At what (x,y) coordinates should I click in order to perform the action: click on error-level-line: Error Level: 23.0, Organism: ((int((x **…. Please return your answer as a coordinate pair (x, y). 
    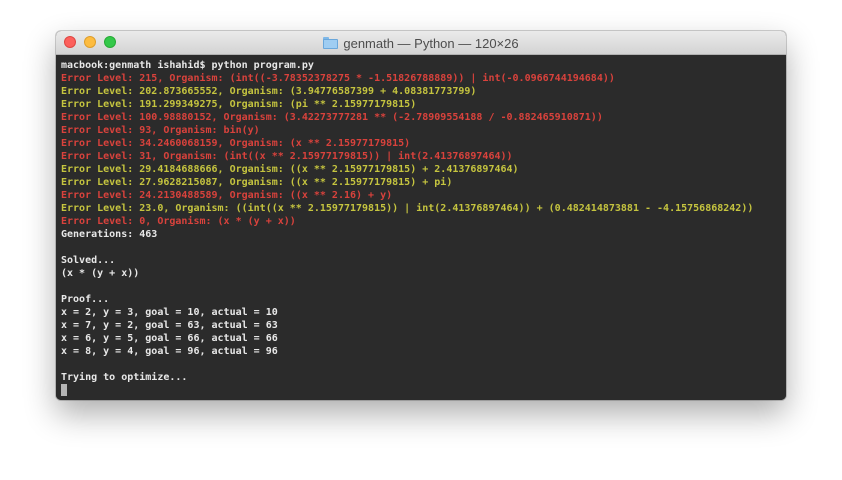
    Looking at the image, I should click on (407, 208).